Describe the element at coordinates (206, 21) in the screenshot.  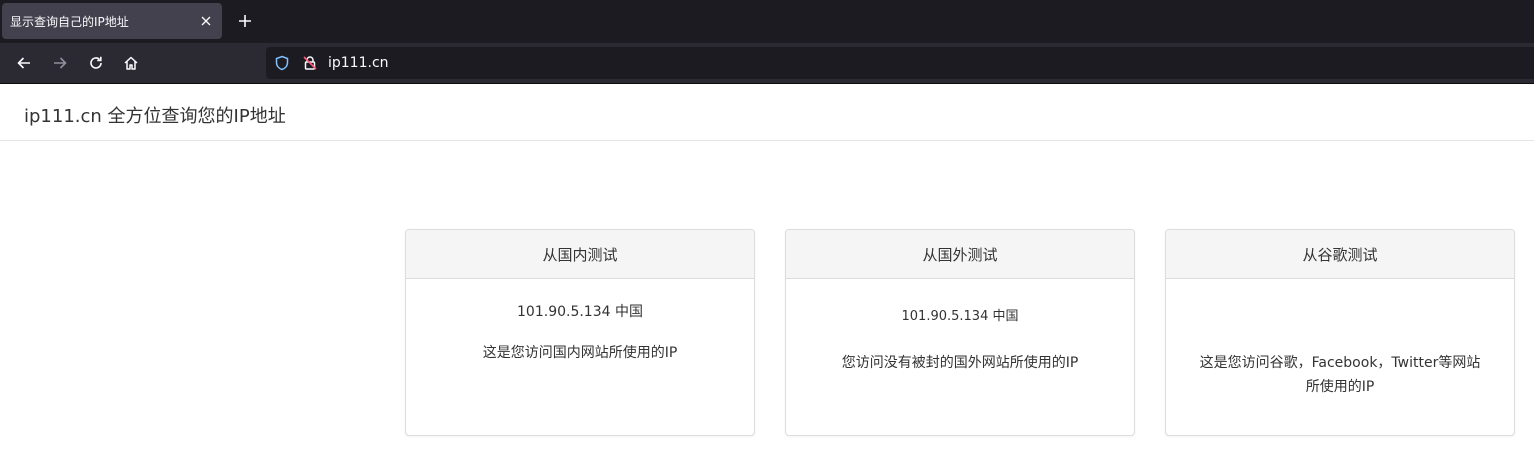
I see `close-icon` at that location.